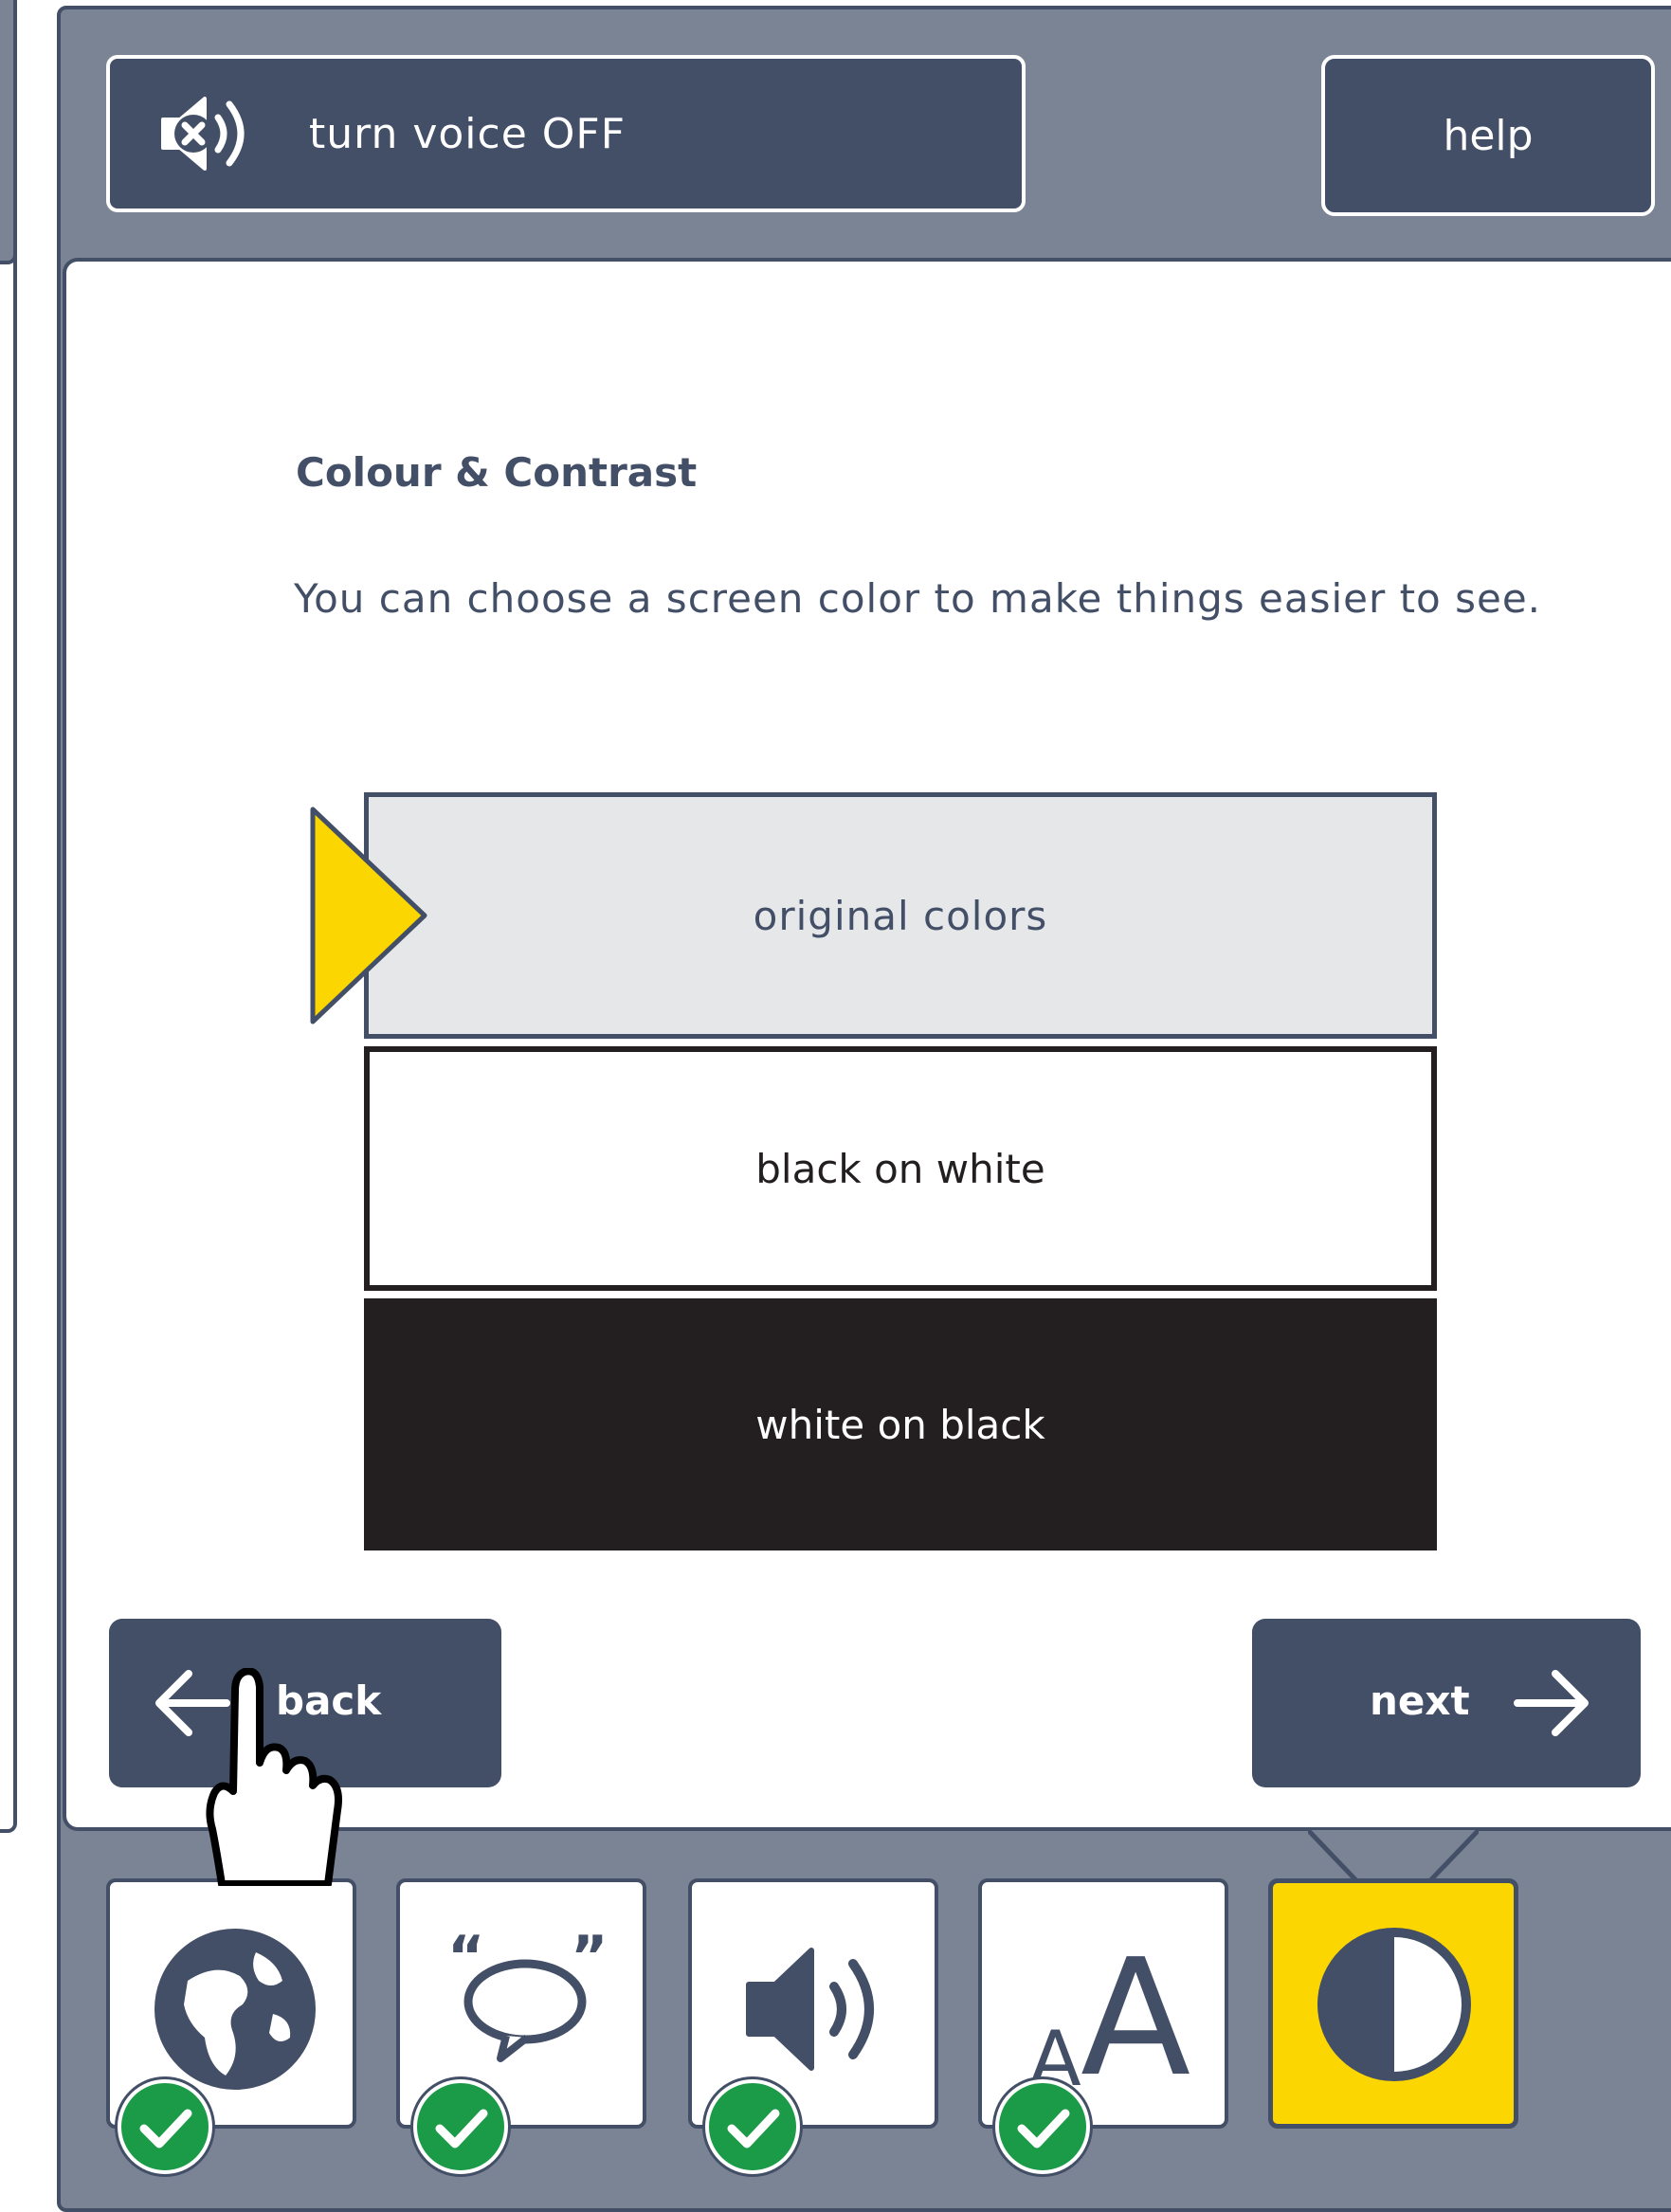  Describe the element at coordinates (1420, 1701) in the screenshot. I see `next-button-label: next` at that location.